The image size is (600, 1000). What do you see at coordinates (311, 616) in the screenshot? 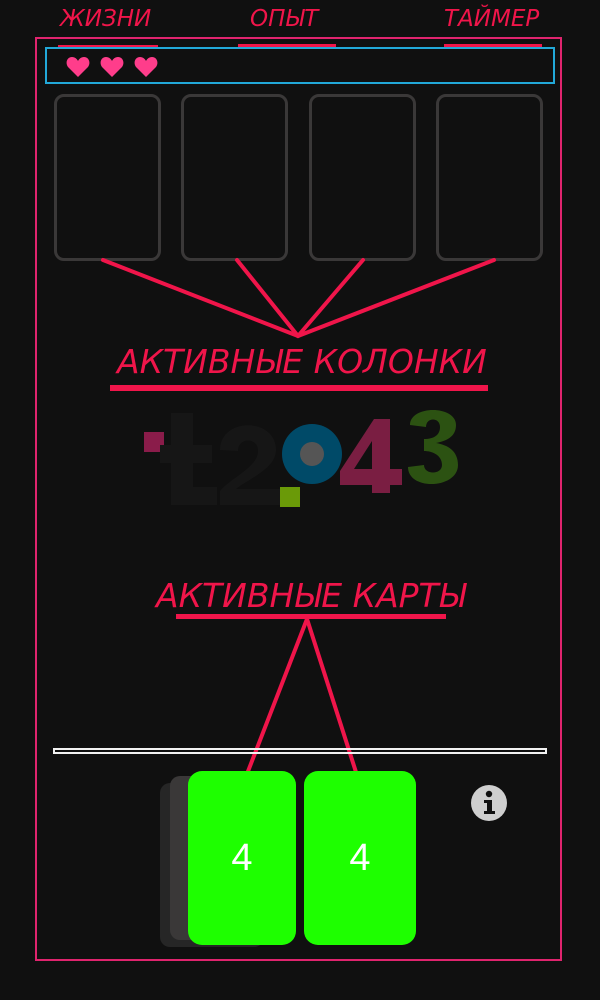
I see `active-cards-underline` at bounding box center [311, 616].